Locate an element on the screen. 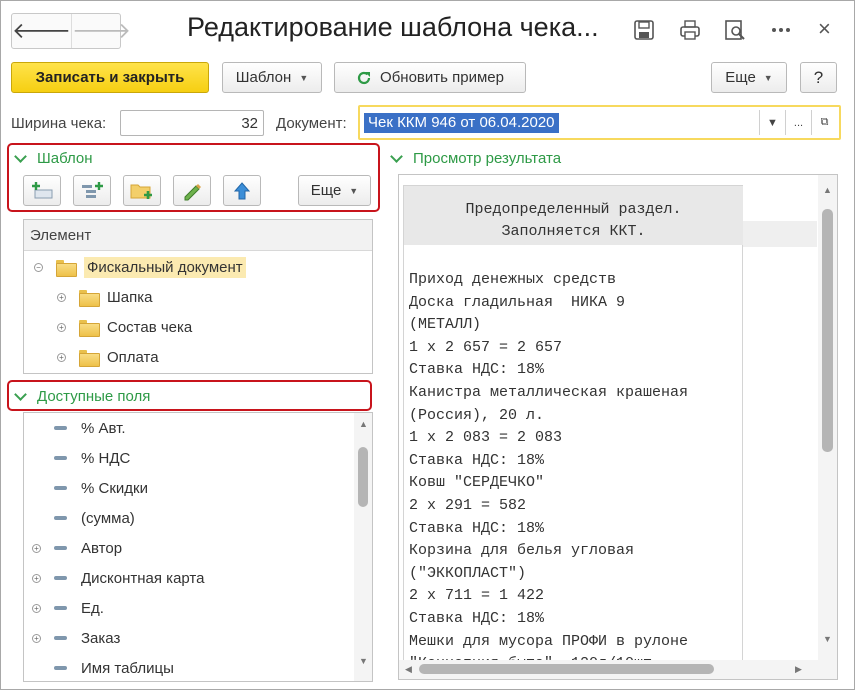 This screenshot has height=690, width=855. field-row: % Скидки is located at coordinates (90, 488).